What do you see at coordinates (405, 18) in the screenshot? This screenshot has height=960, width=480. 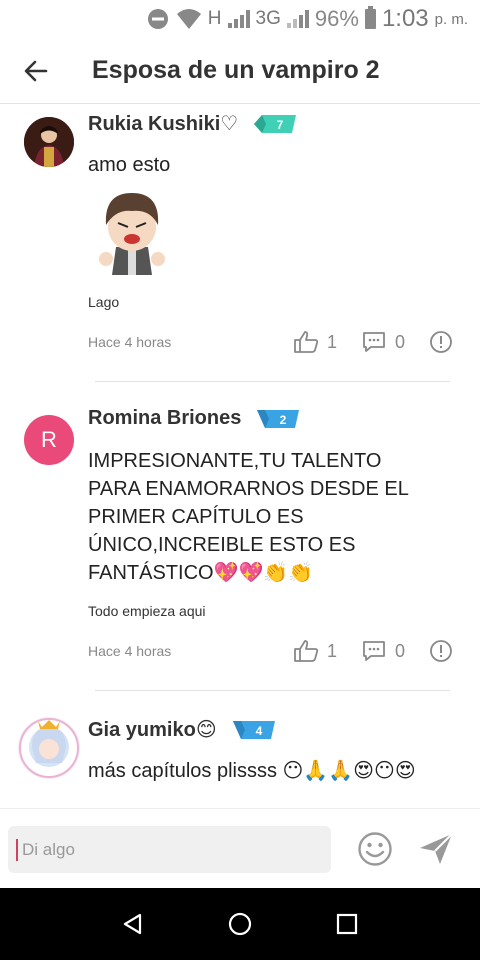 I see `clock-time: 1:03` at bounding box center [405, 18].